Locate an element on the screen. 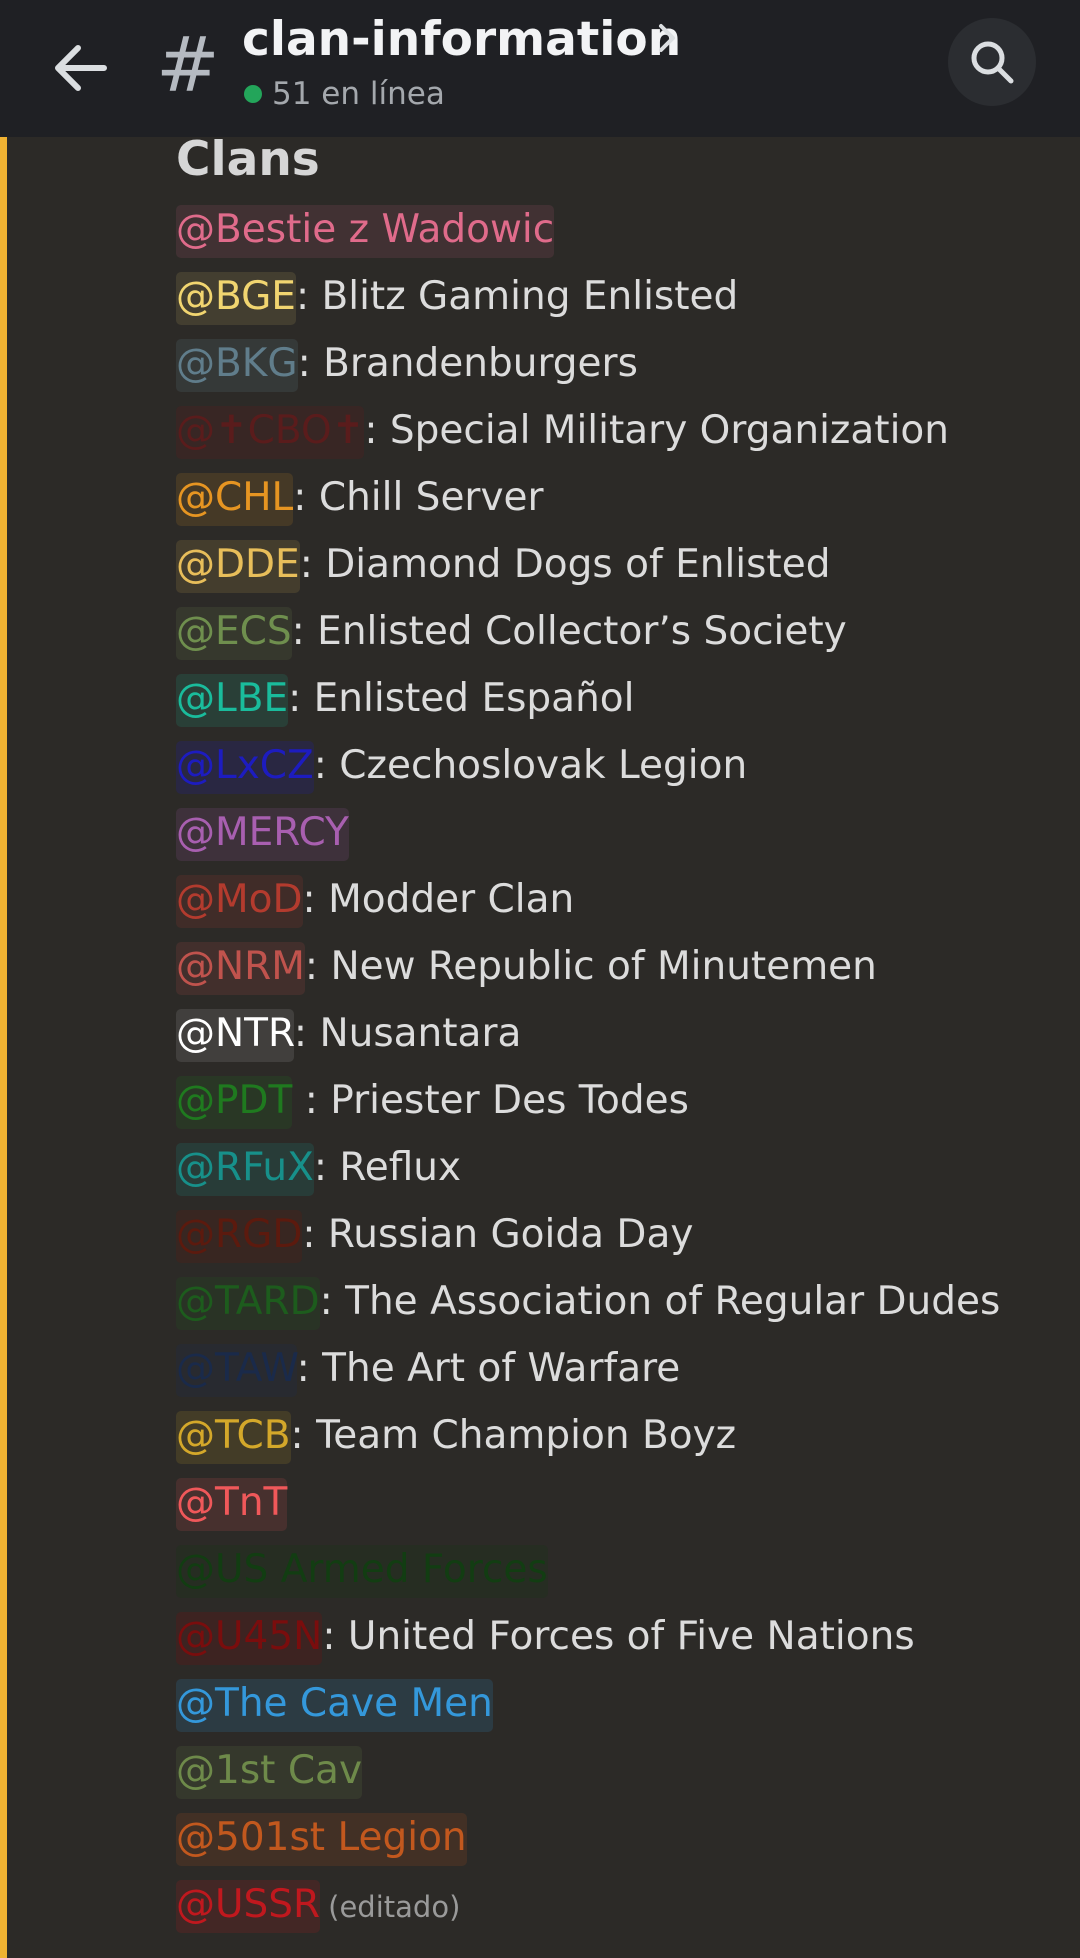  online-dot-icon is located at coordinates (253, 94).